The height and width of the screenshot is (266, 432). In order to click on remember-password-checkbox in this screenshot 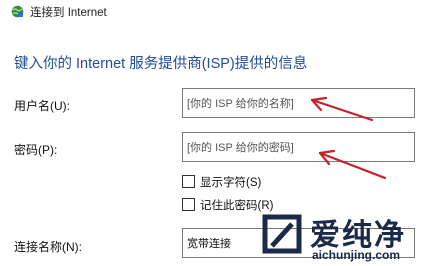, I will do `click(188, 204)`.